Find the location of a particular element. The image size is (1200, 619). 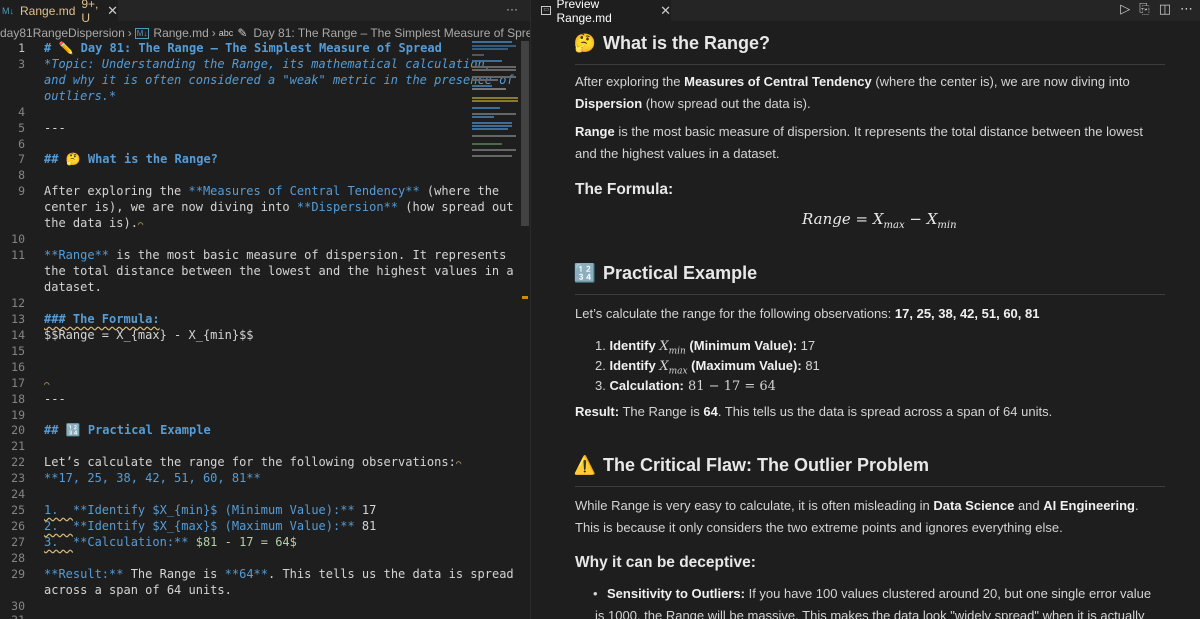

line-text: ⌒ is located at coordinates (46, 383).